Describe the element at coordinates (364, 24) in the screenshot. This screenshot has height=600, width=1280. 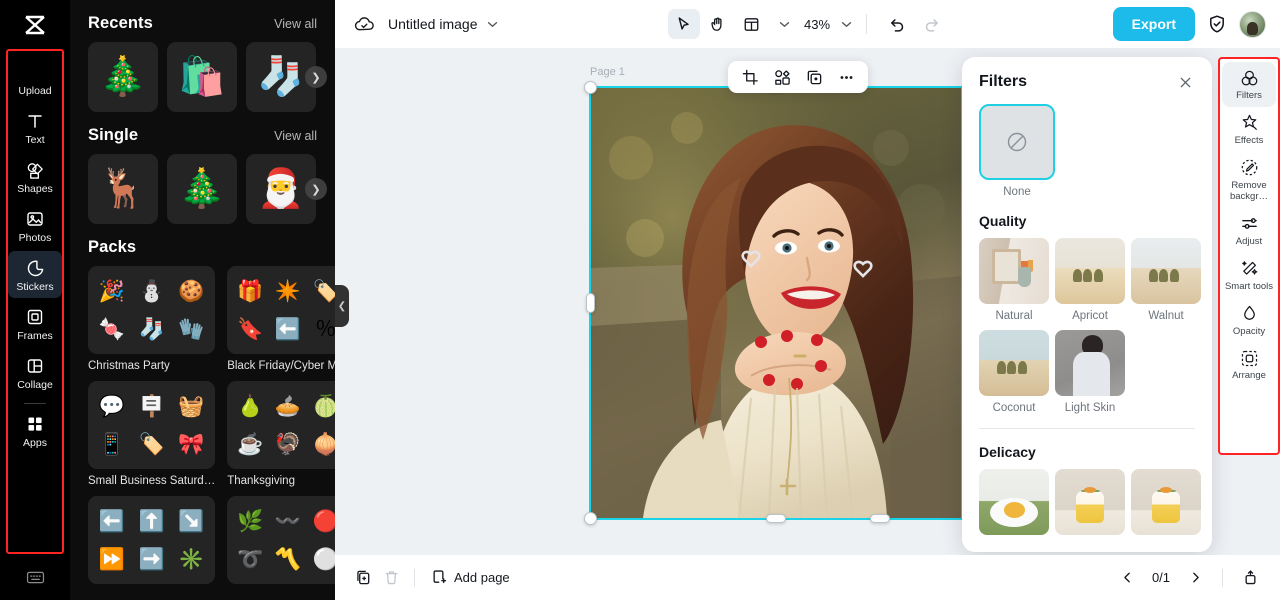
I see `cloud-saved-icon` at that location.